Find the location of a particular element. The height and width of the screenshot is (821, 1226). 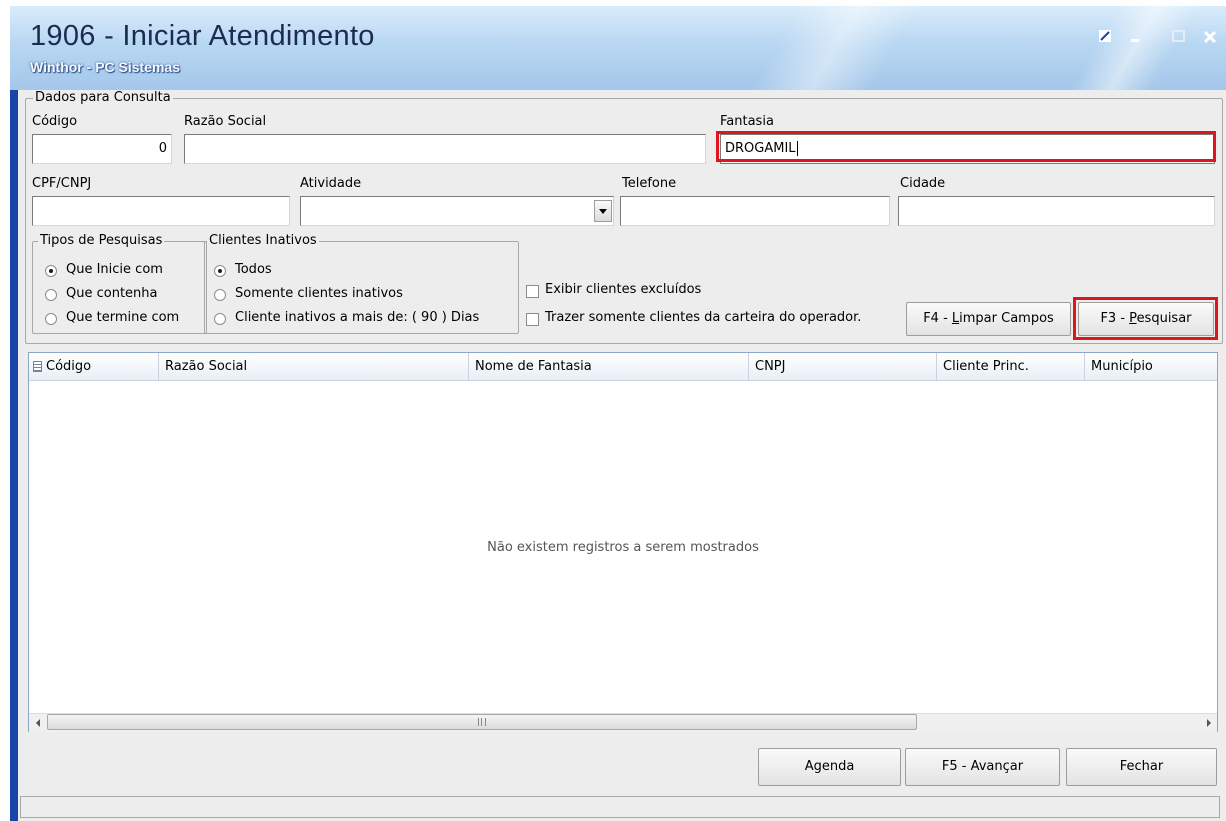

consulta-group-title: Dados para Consulta is located at coordinates (103, 97).